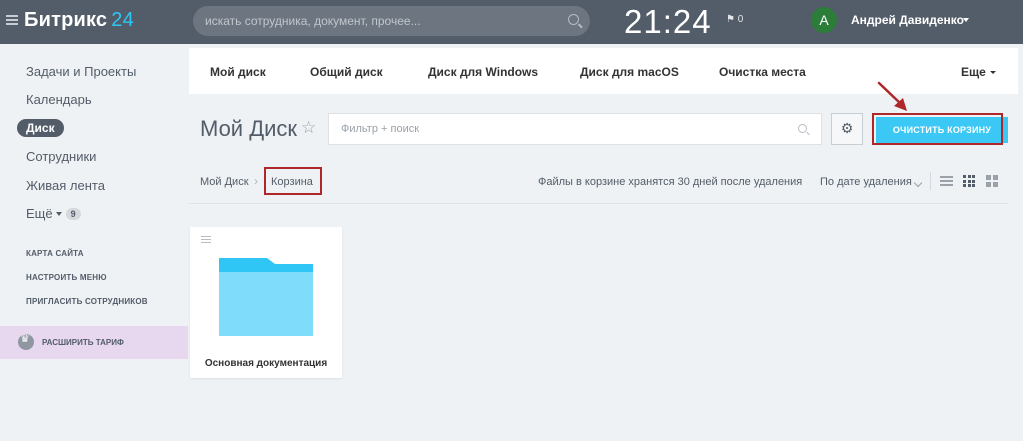 This screenshot has width=1023, height=441. Describe the element at coordinates (53, 213) in the screenshot. I see `sidebar-item-more: Ещё 9` at that location.